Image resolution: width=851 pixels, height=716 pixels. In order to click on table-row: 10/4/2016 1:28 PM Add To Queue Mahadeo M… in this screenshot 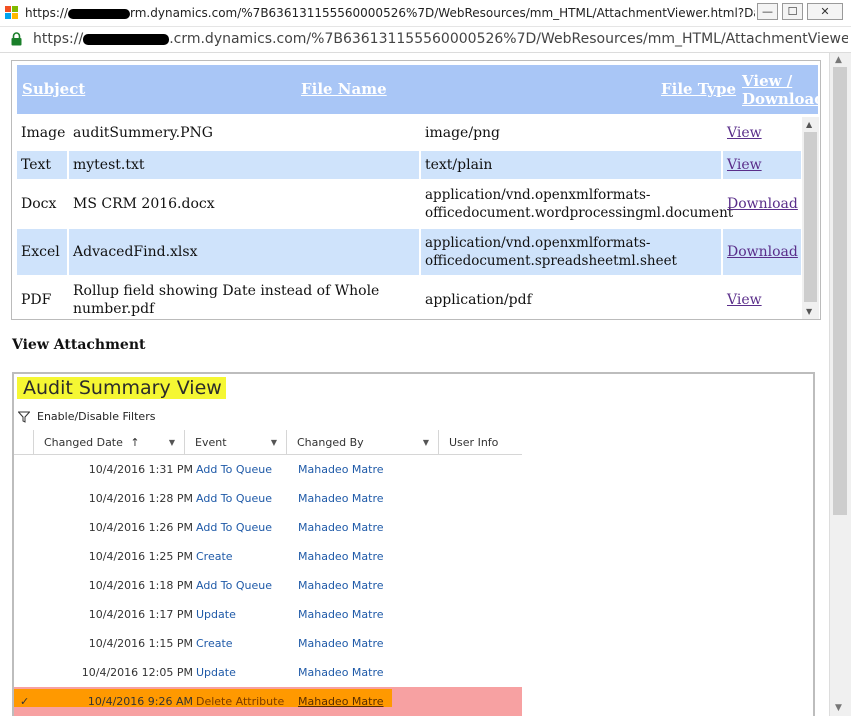, I will do `click(268, 498)`.